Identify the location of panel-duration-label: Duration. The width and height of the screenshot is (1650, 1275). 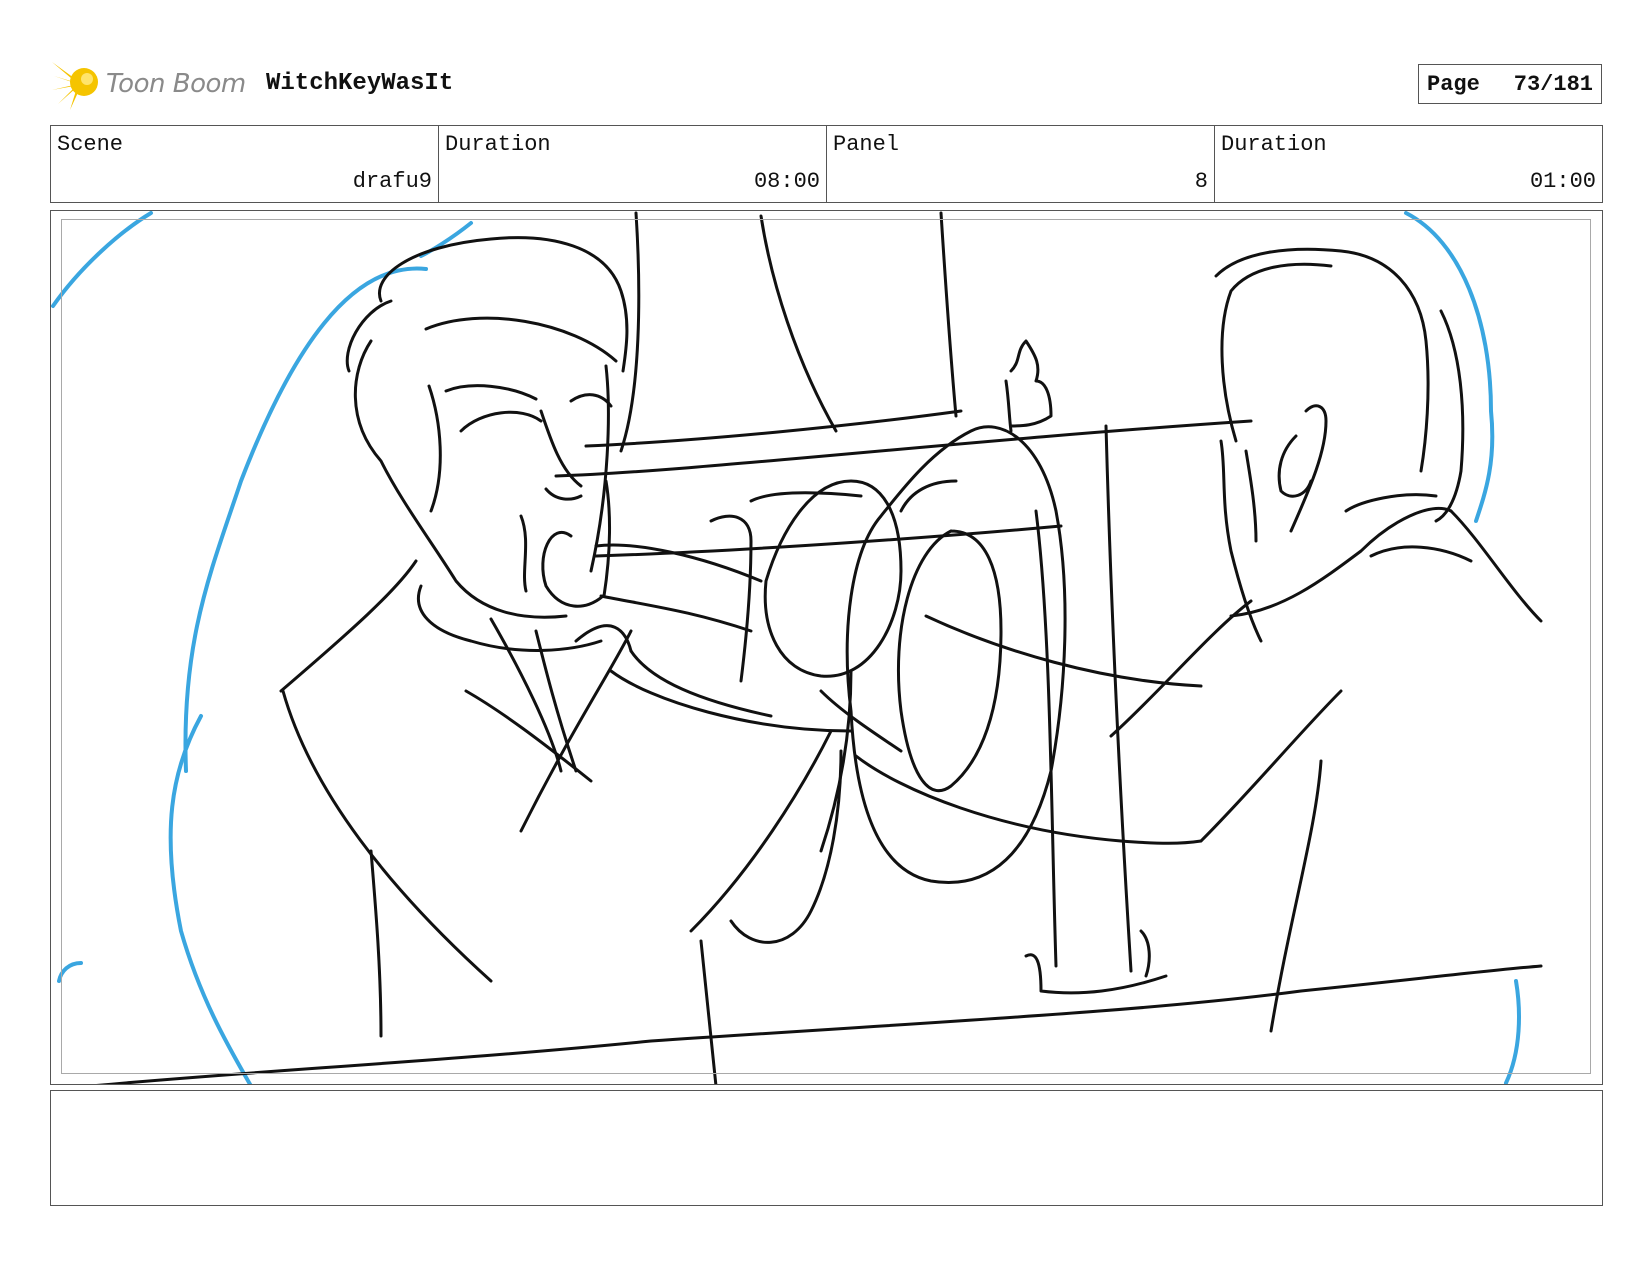
(1274, 144).